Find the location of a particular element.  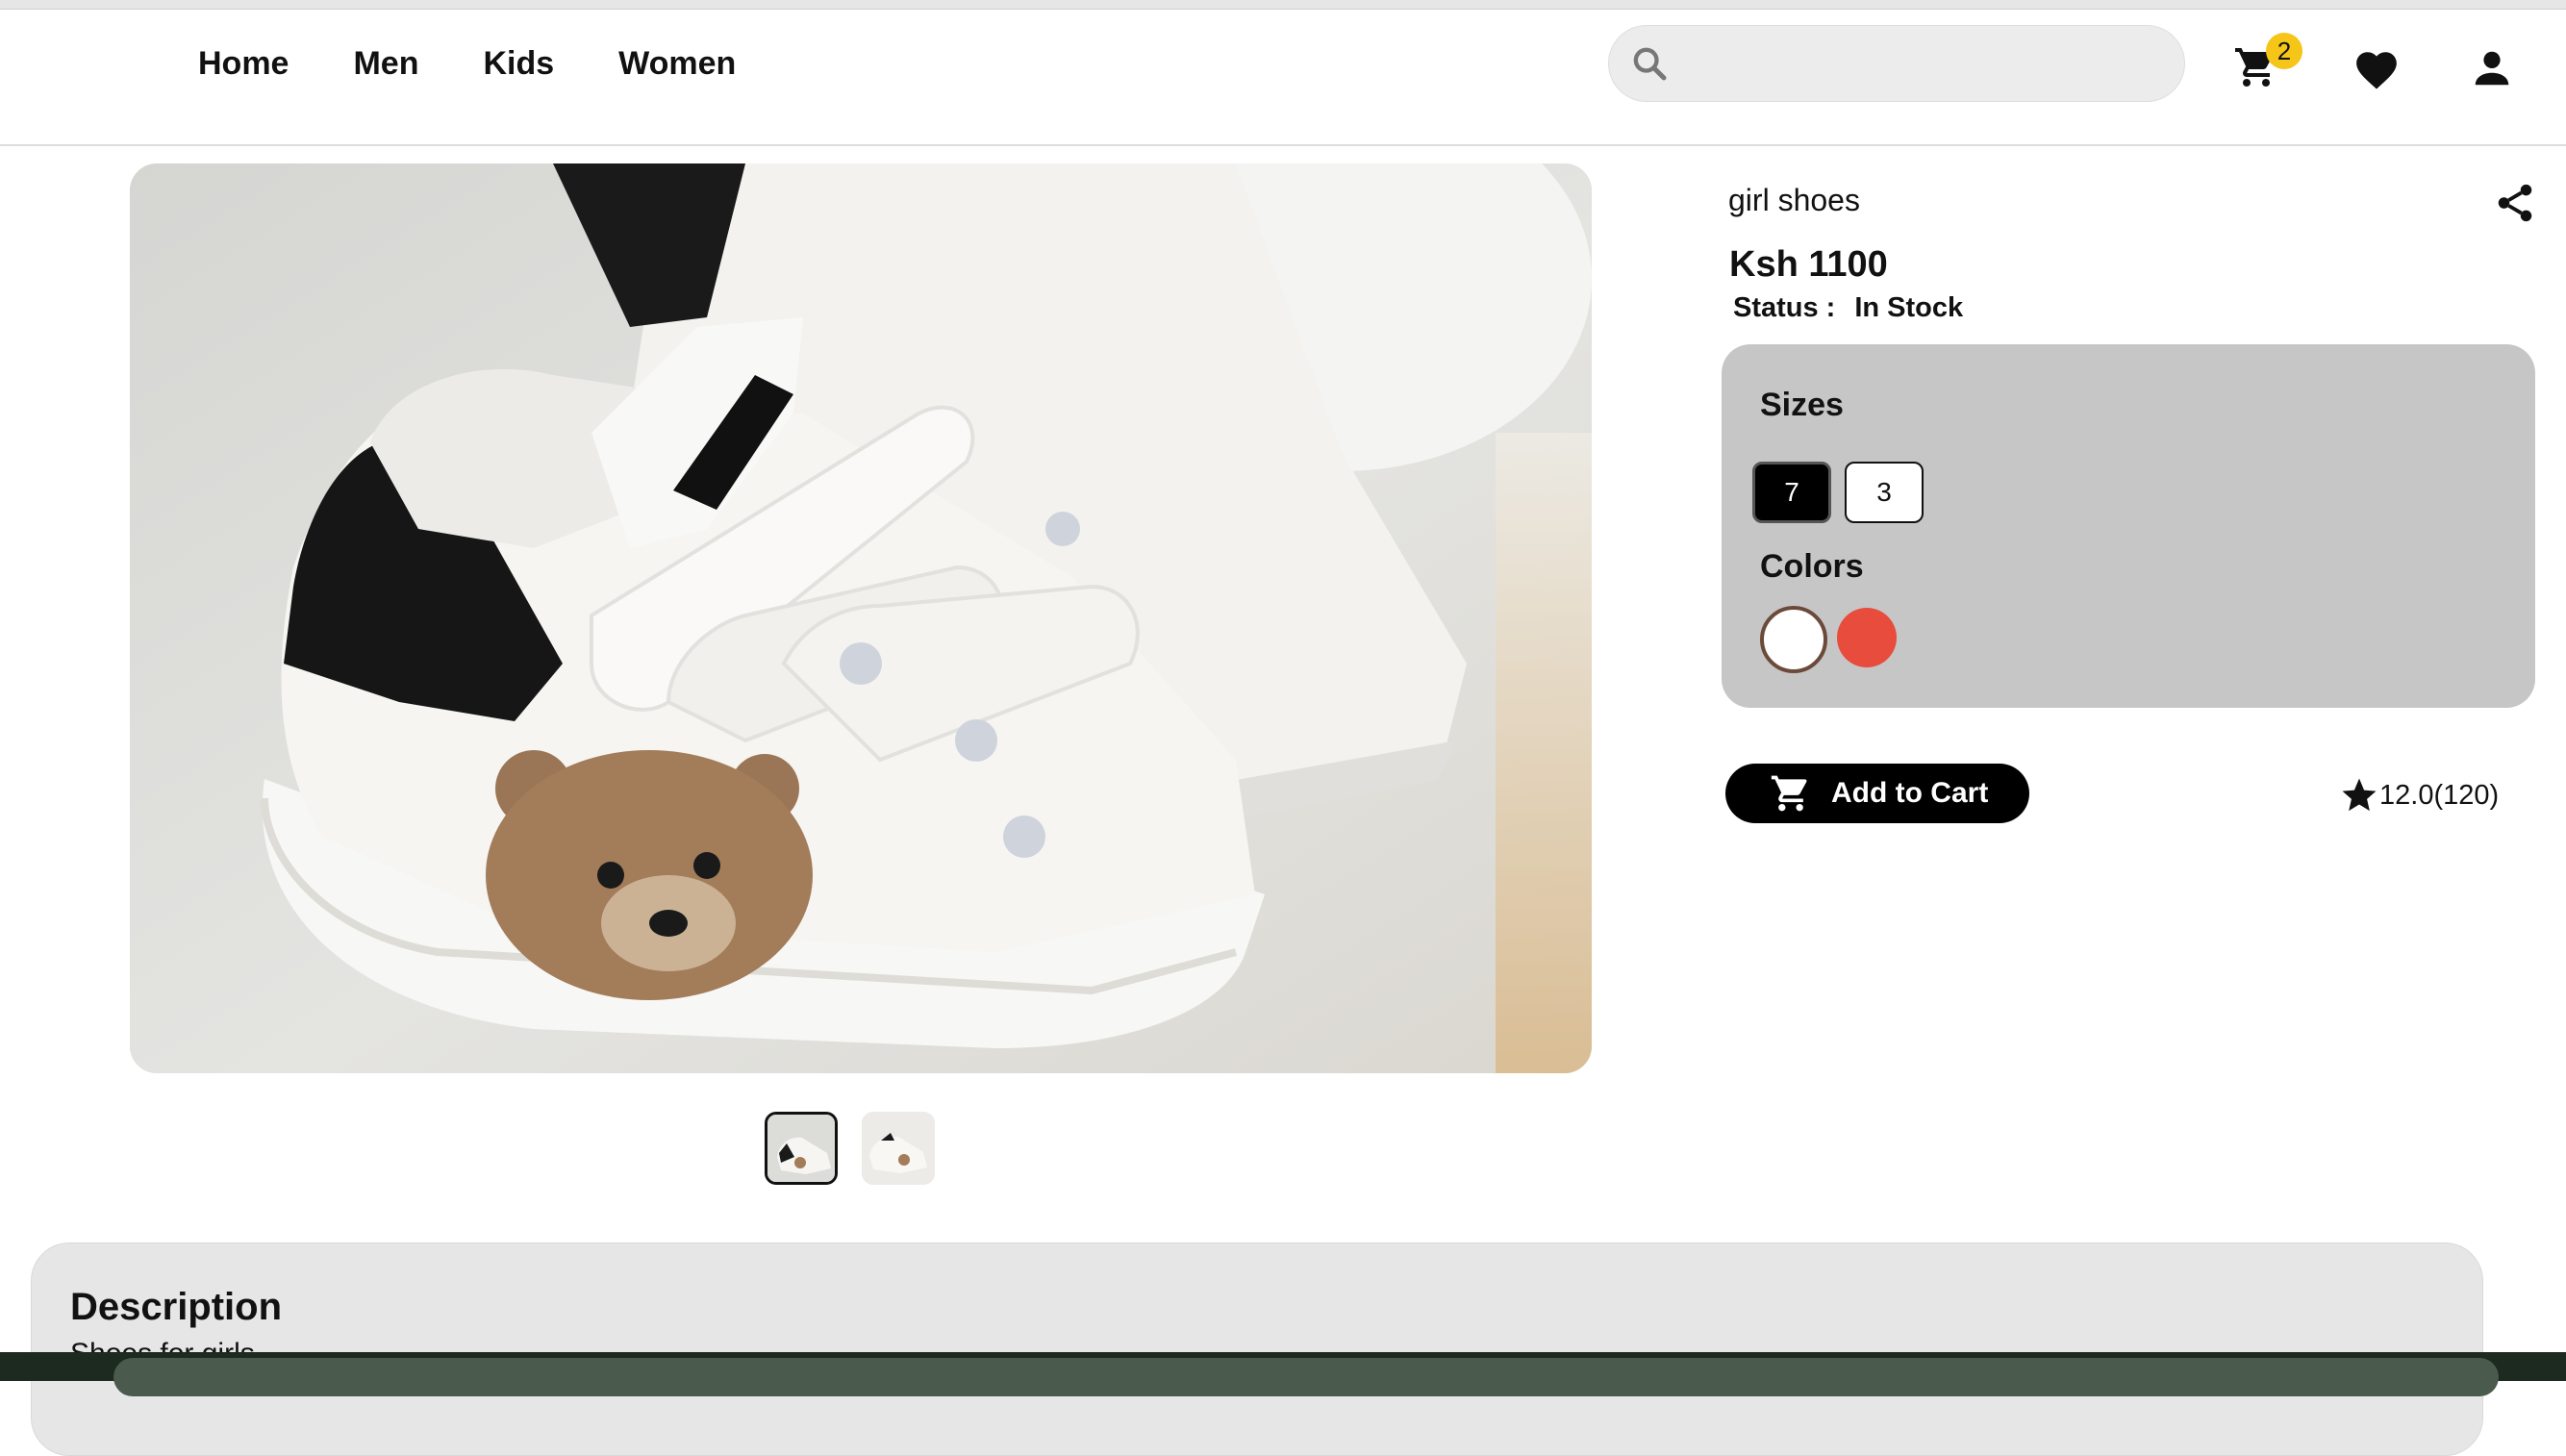

search-bar is located at coordinates (1896, 64).